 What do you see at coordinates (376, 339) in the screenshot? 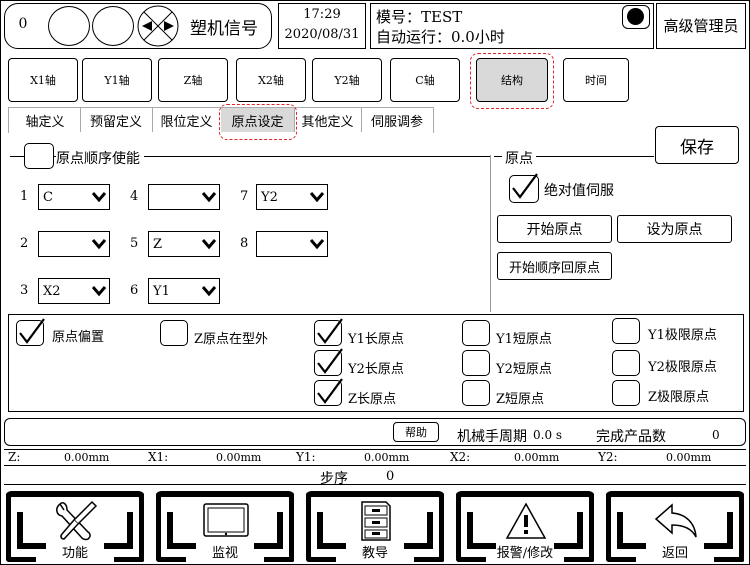
I see `y1-long-label: Y1长原点` at bounding box center [376, 339].